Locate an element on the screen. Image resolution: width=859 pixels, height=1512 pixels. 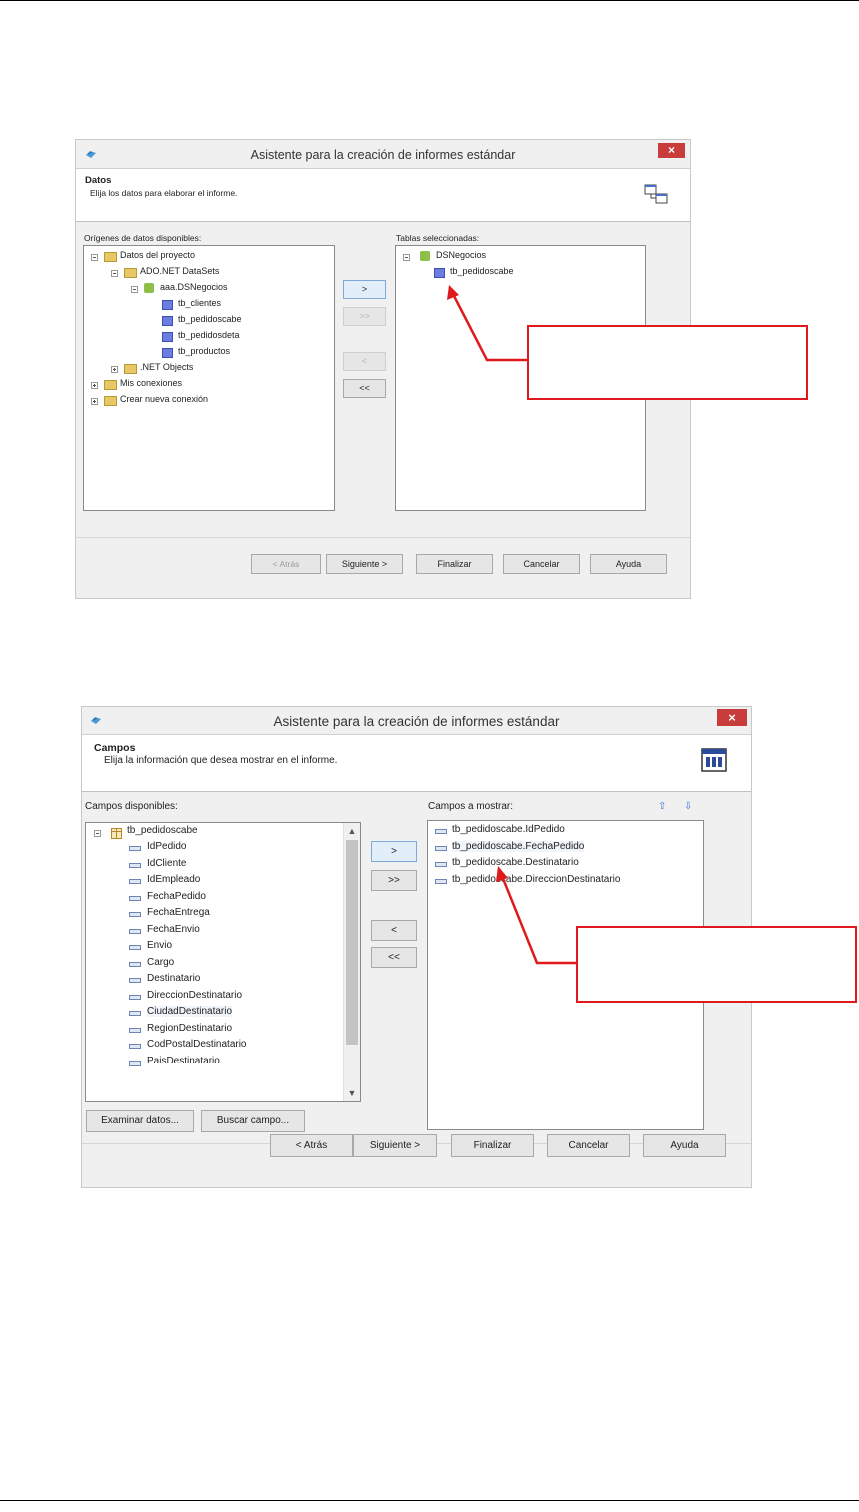
selected-field-item: tb_pedidoscabe.FechaPedido is located at coordinates (518, 846).